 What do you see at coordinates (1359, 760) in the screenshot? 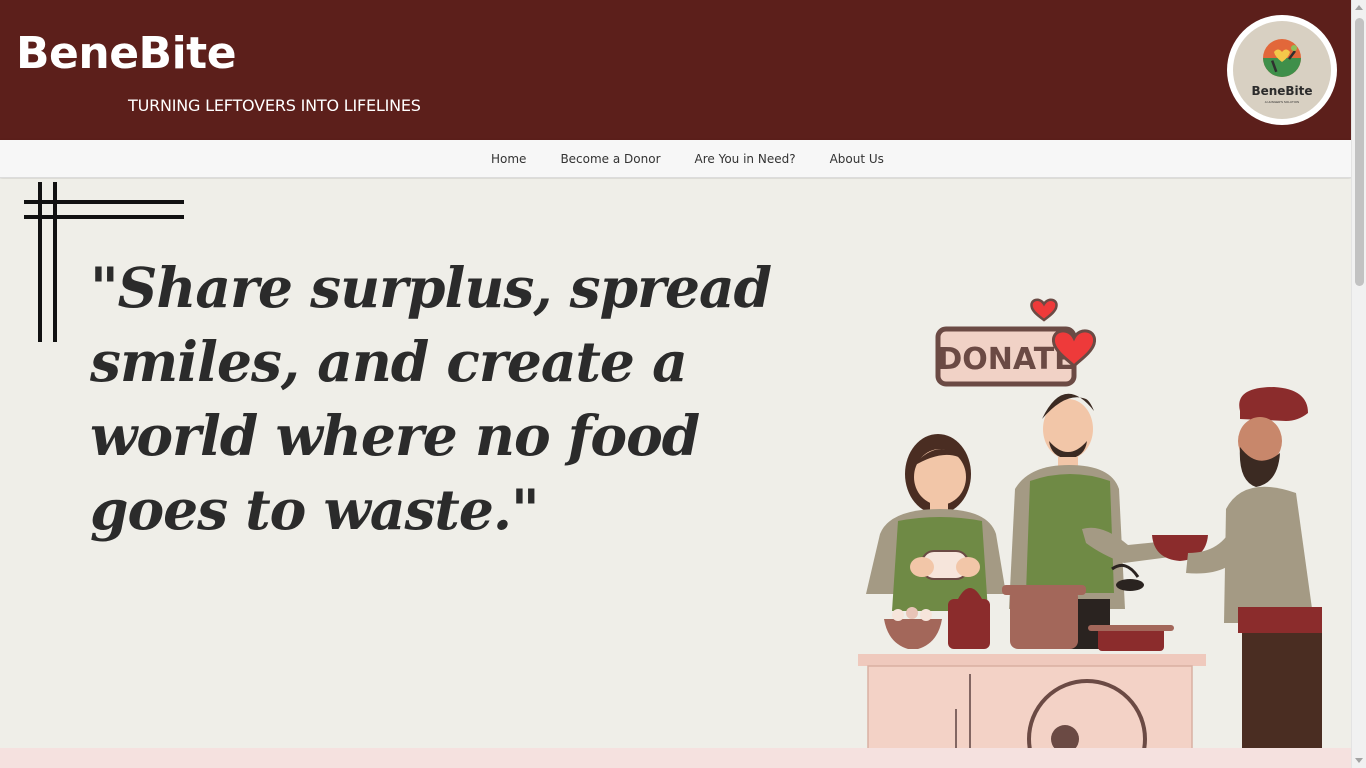
I see `scroll-down-arrow-icon` at bounding box center [1359, 760].